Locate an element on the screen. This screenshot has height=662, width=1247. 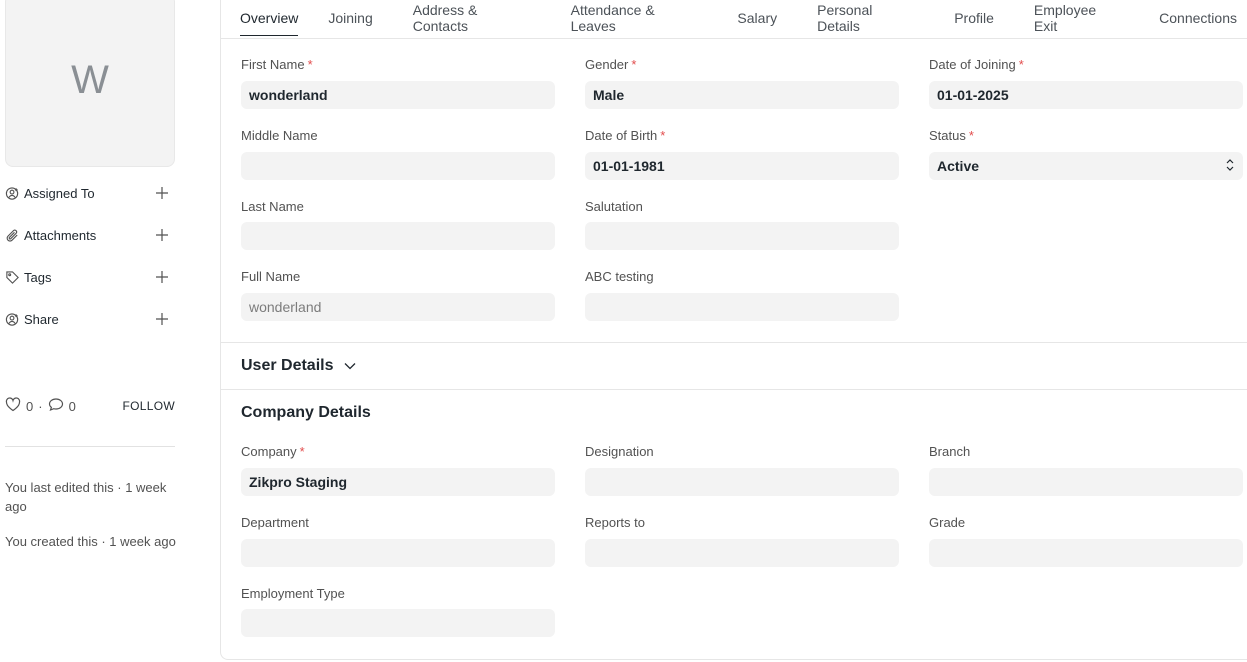
middle-name-field is located at coordinates (398, 166).